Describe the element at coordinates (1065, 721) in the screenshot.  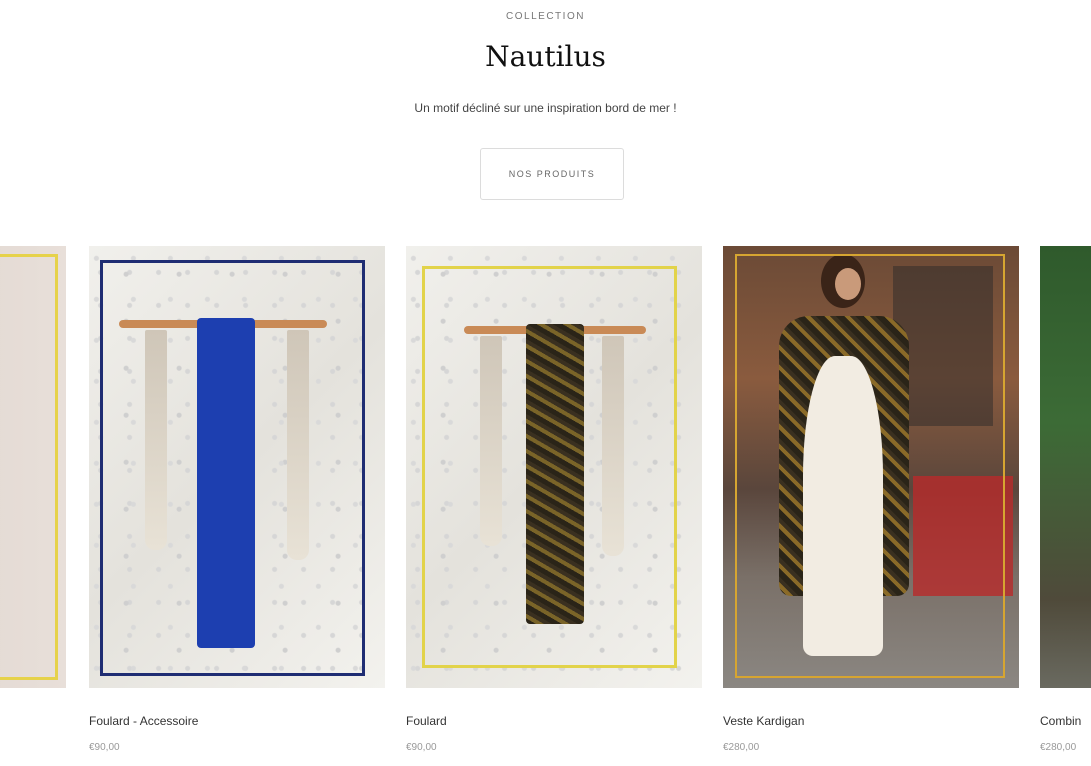
I see `product-name: Combin` at that location.